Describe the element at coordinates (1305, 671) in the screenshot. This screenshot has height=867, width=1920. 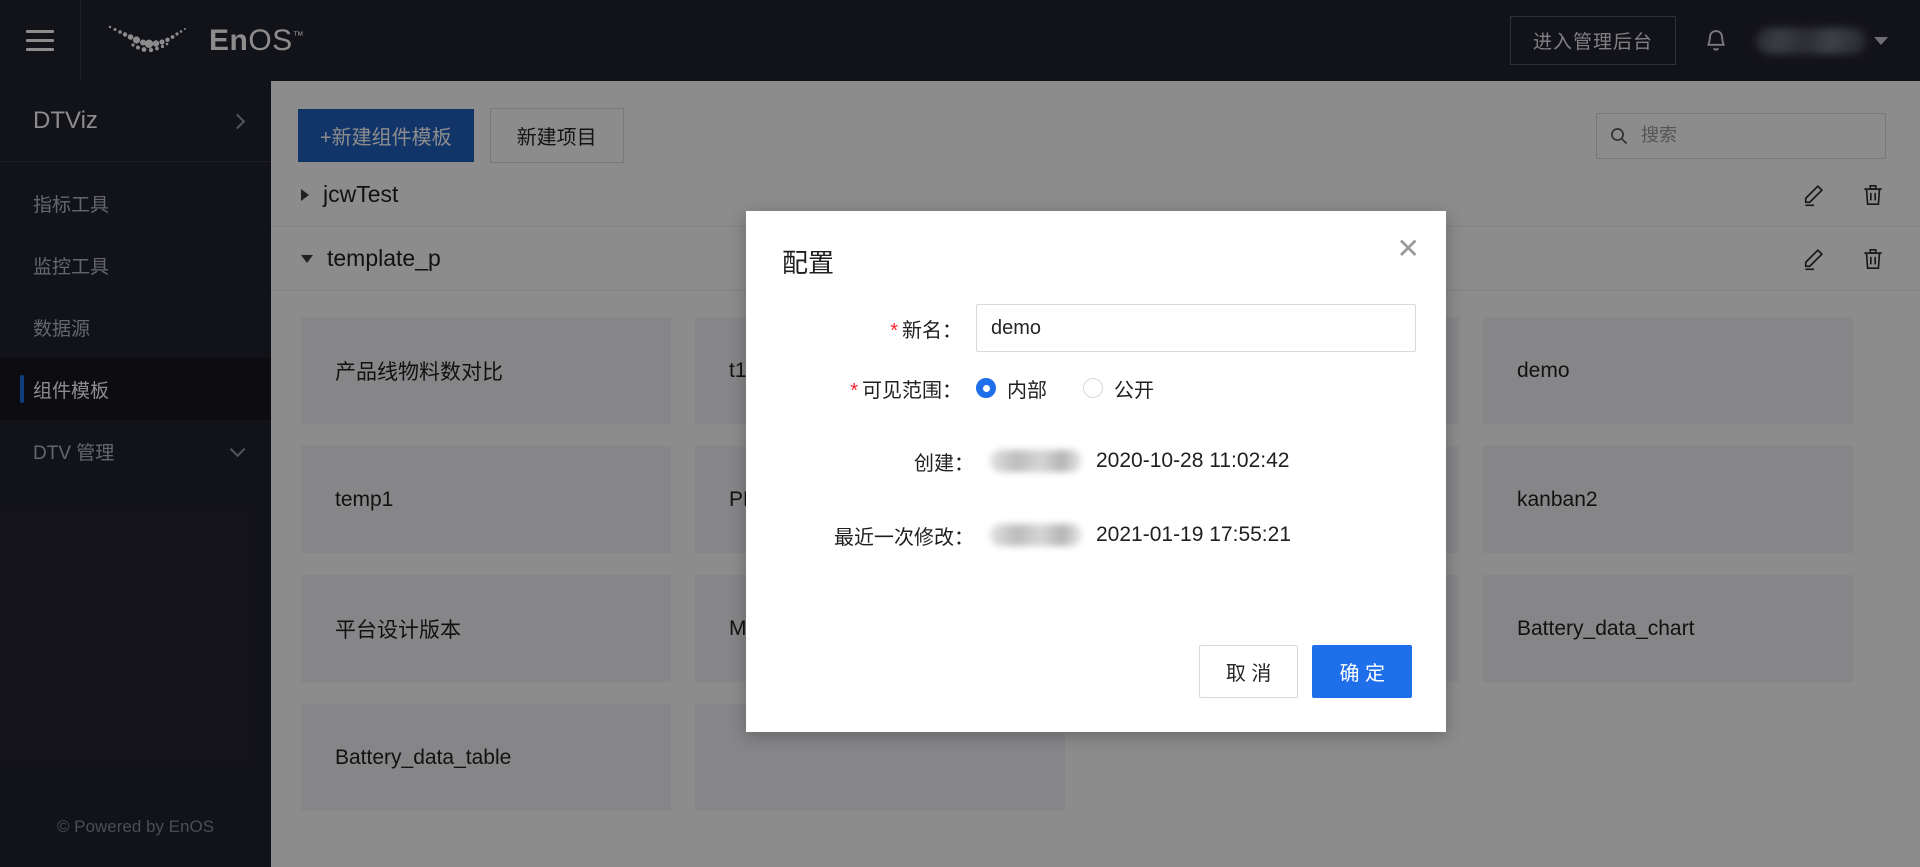
I see `modal-footer: 取 消 确 定` at that location.